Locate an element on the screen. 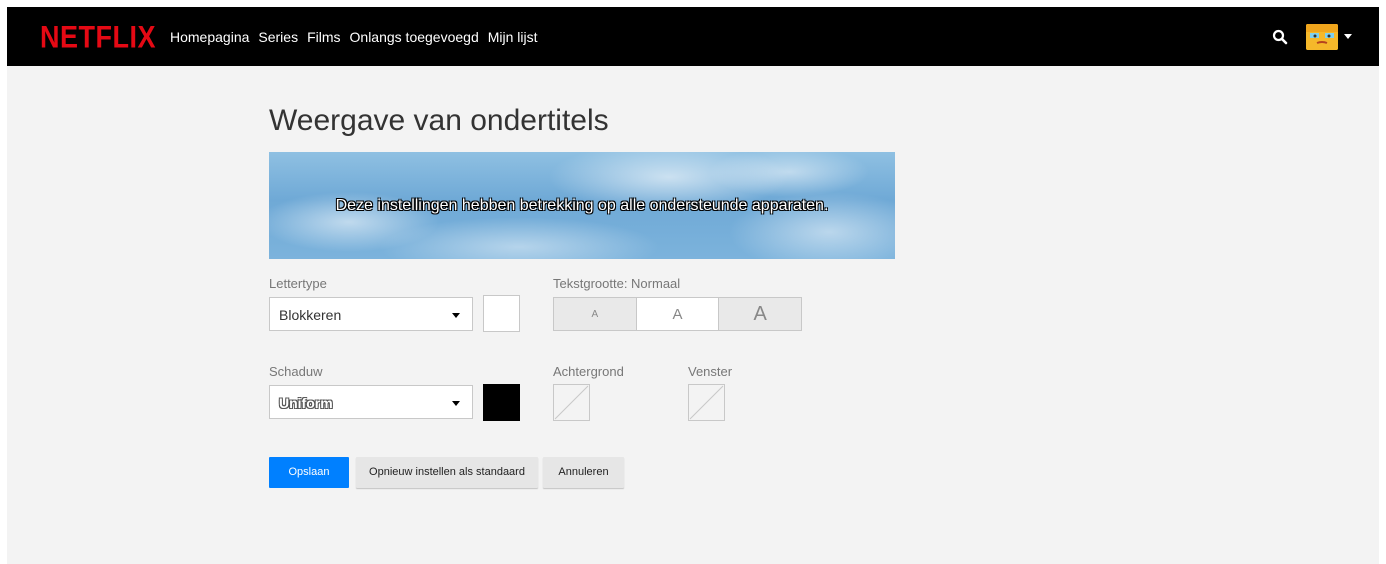 The height and width of the screenshot is (564, 1386). page-title: Weergave van ondertitels is located at coordinates (439, 120).